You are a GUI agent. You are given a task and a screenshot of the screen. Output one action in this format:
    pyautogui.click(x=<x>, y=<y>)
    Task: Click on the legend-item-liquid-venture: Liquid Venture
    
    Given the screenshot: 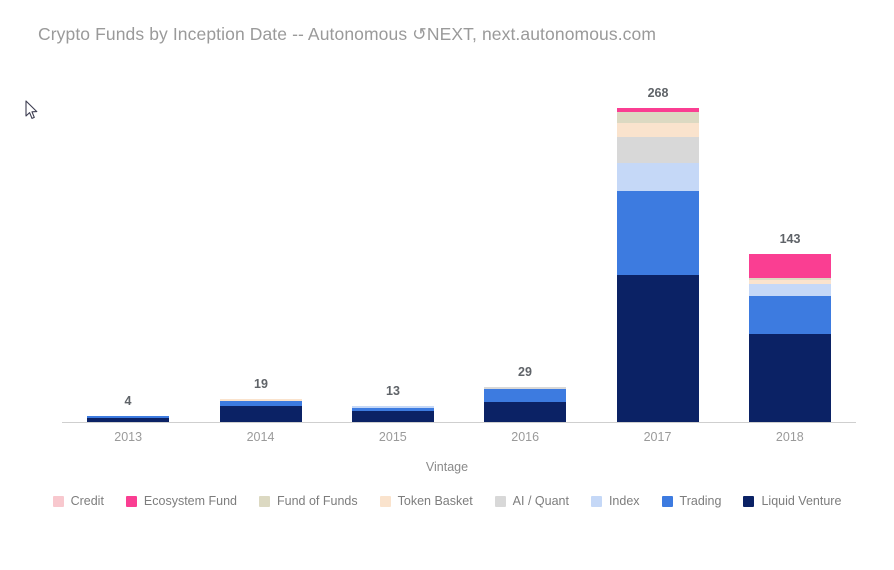 What is the action you would take?
    pyautogui.click(x=792, y=501)
    